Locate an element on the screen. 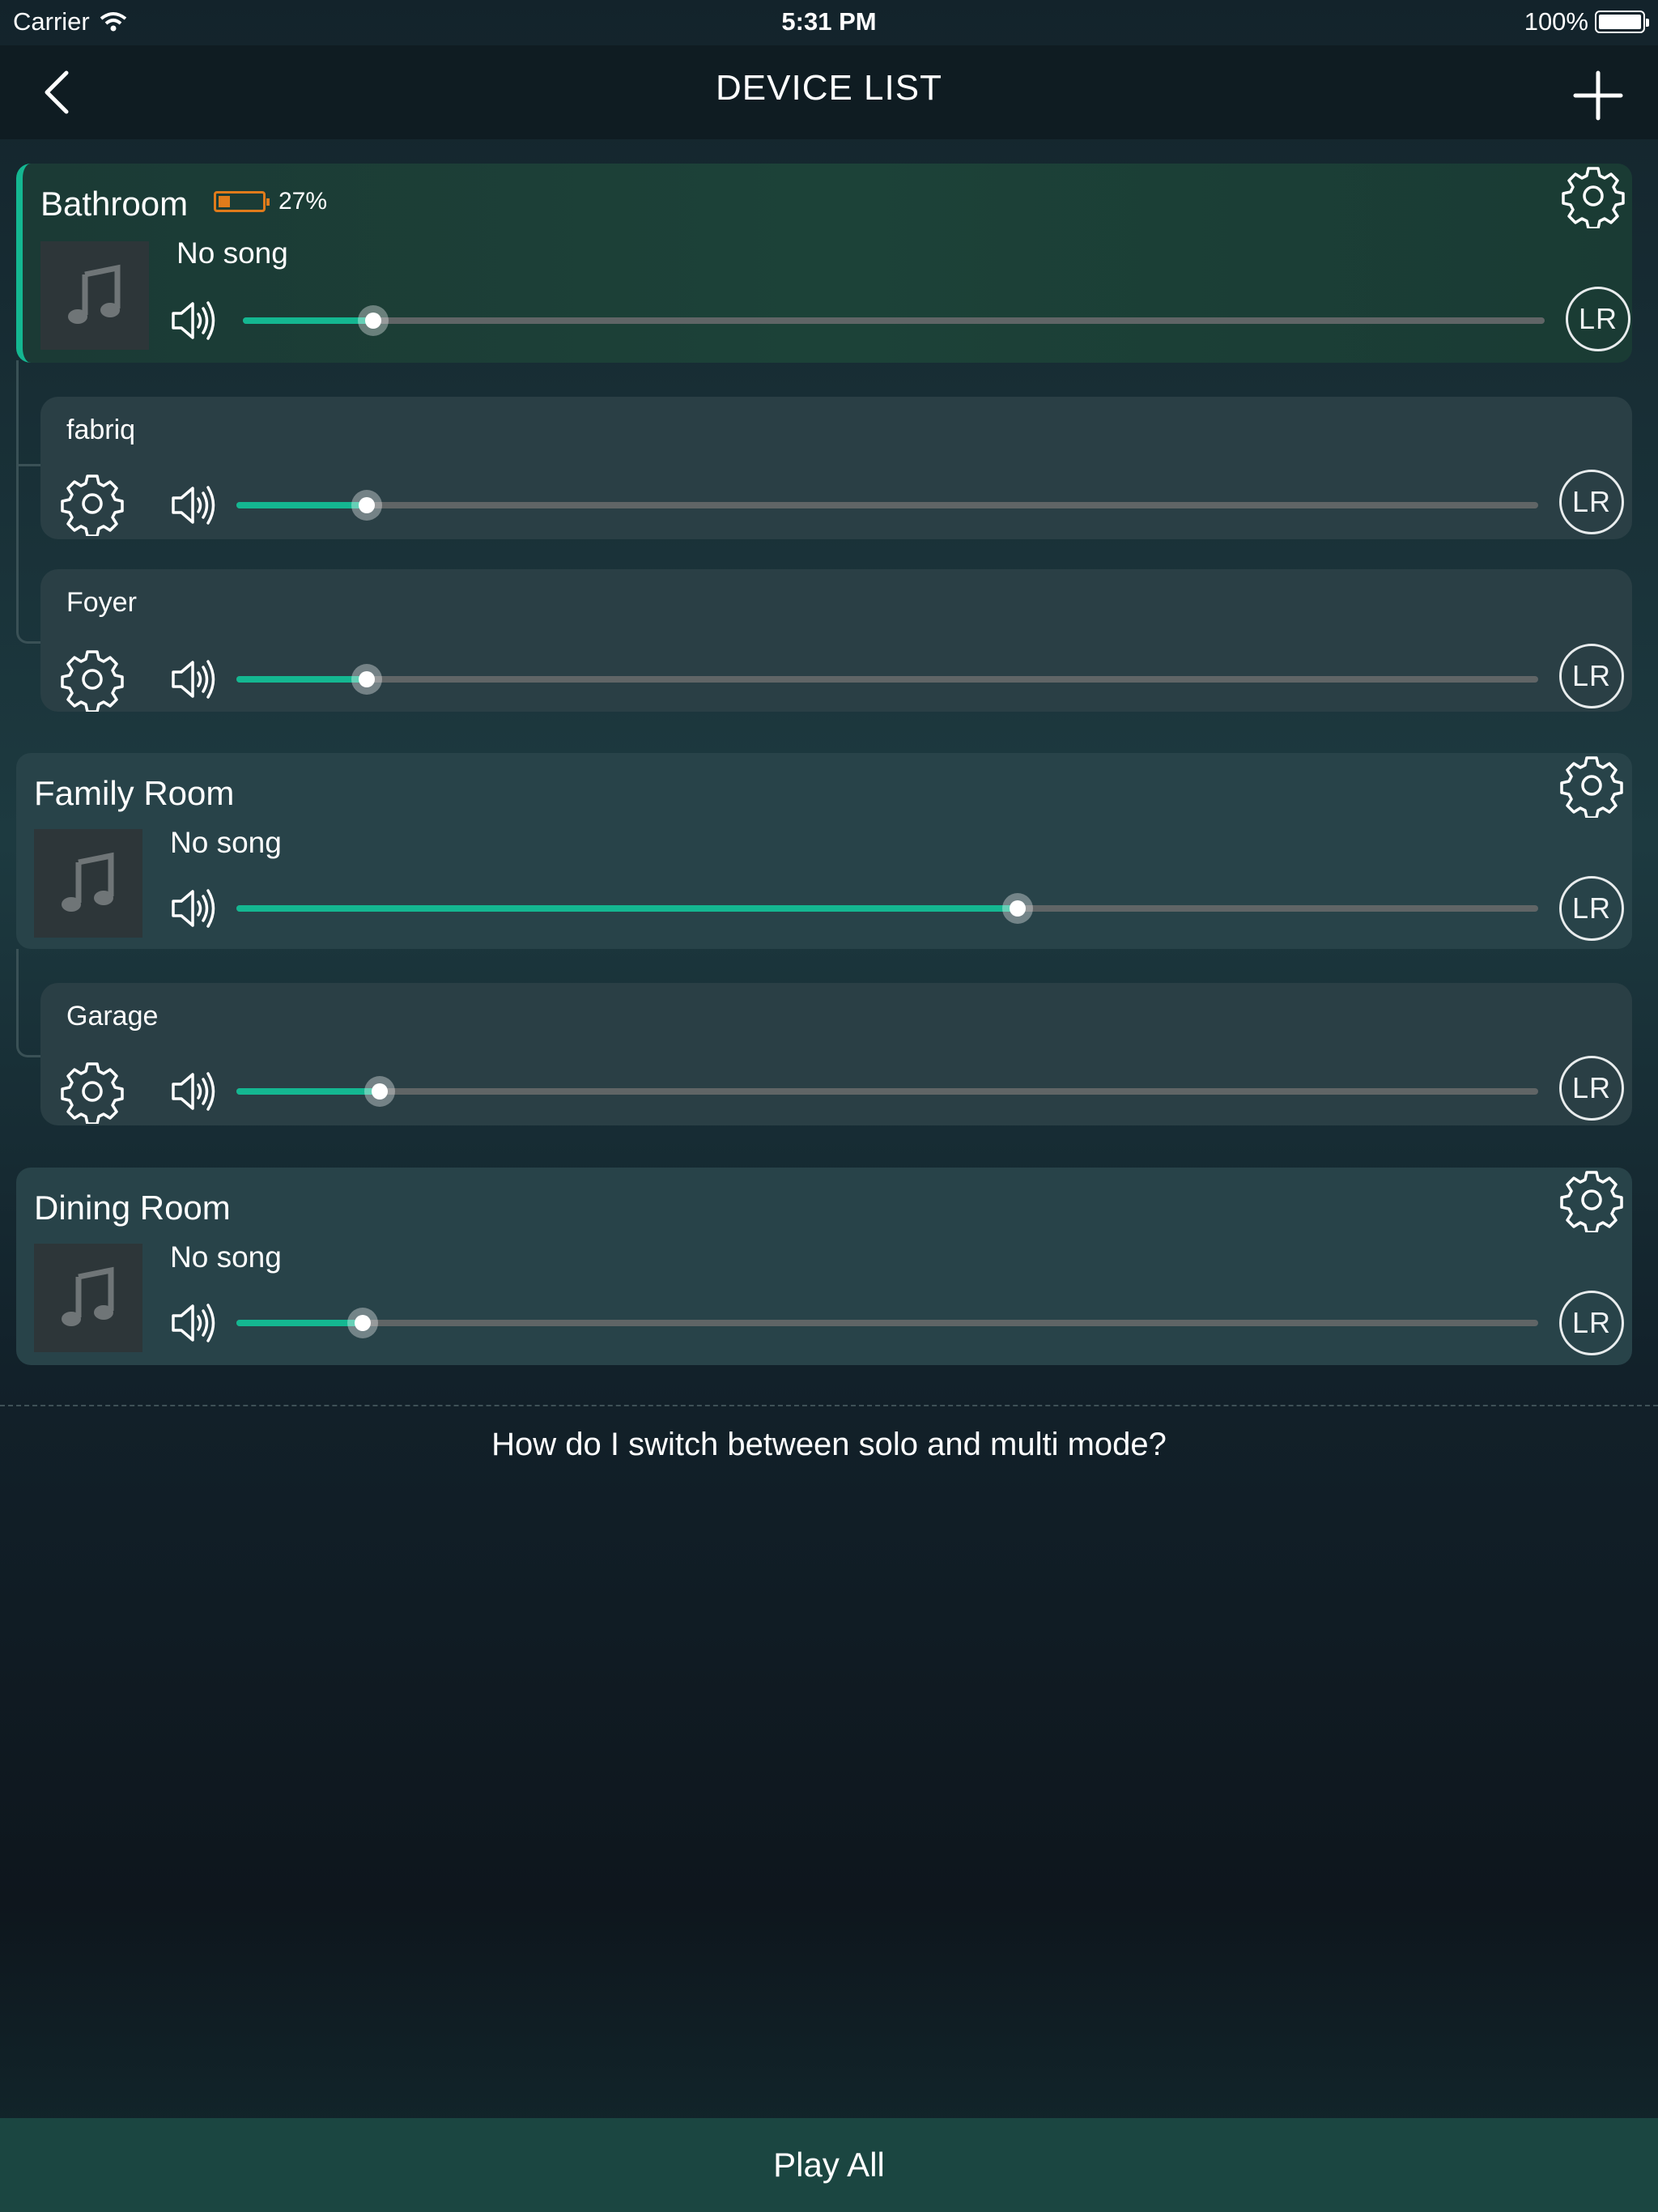 This screenshot has width=1658, height=2212. device-name: Garage is located at coordinates (112, 1017).